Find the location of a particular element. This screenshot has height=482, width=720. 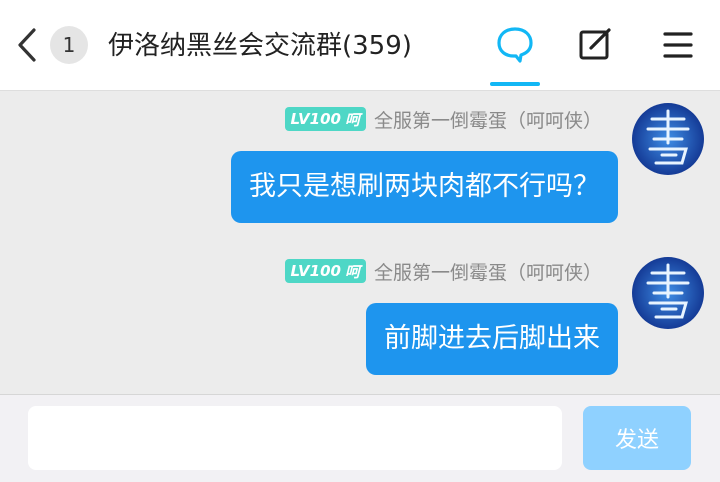

chevron-left-icon is located at coordinates (27, 45).